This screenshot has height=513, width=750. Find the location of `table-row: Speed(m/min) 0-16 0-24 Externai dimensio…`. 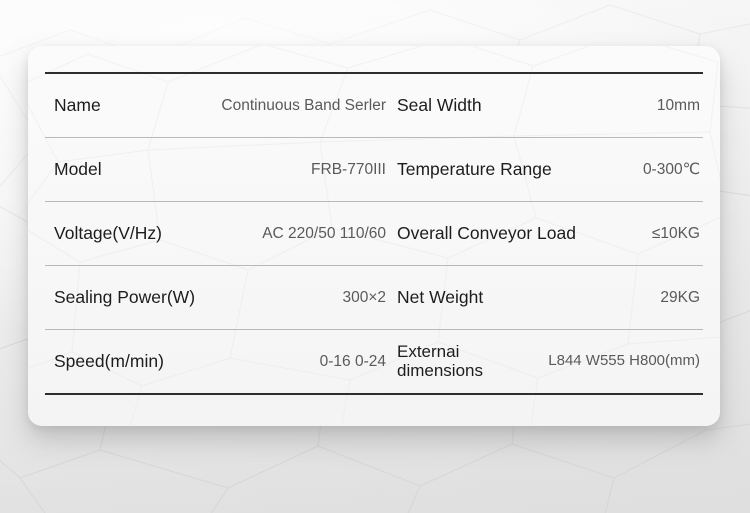

table-row: Speed(m/min) 0-16 0-24 Externai dimensio… is located at coordinates (374, 361).